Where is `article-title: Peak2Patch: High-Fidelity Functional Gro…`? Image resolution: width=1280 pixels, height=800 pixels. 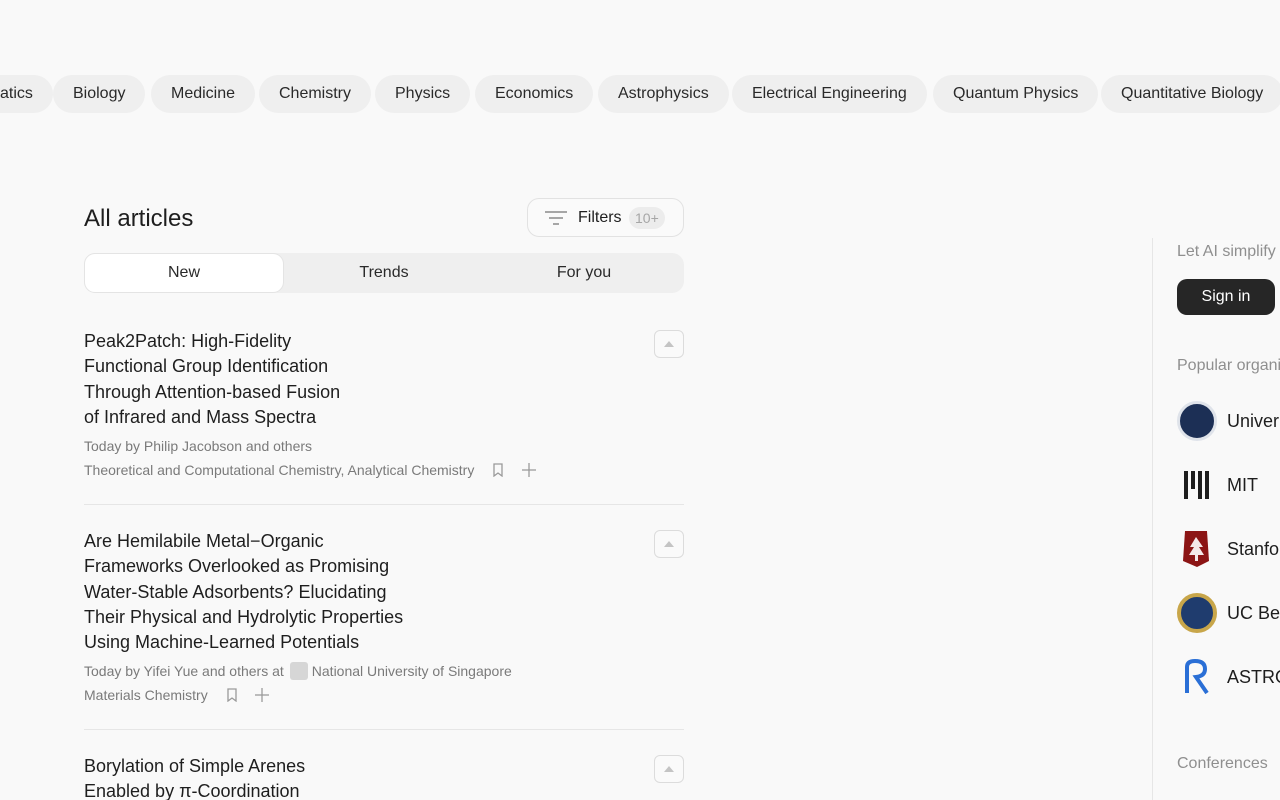 article-title: Peak2Patch: High-Fidelity Functional Gro… is located at coordinates (384, 379).